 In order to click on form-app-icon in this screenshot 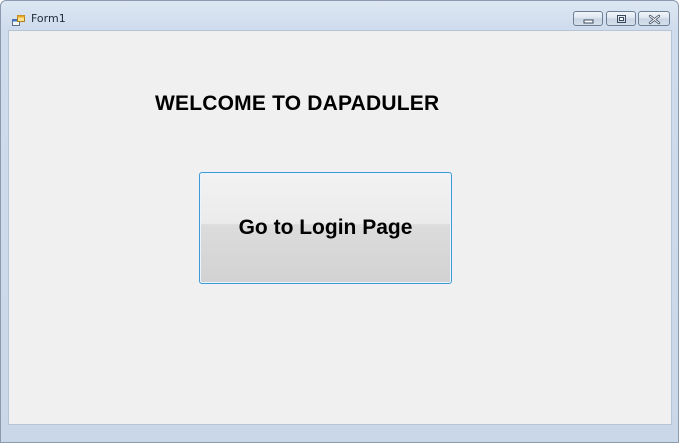, I will do `click(19, 19)`.